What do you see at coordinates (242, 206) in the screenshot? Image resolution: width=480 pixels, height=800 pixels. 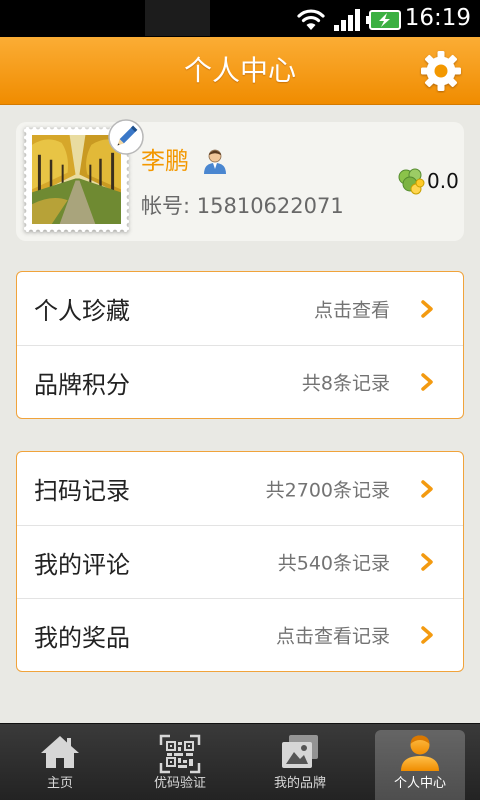 I see `account-number: 帐号: 15810622071` at bounding box center [242, 206].